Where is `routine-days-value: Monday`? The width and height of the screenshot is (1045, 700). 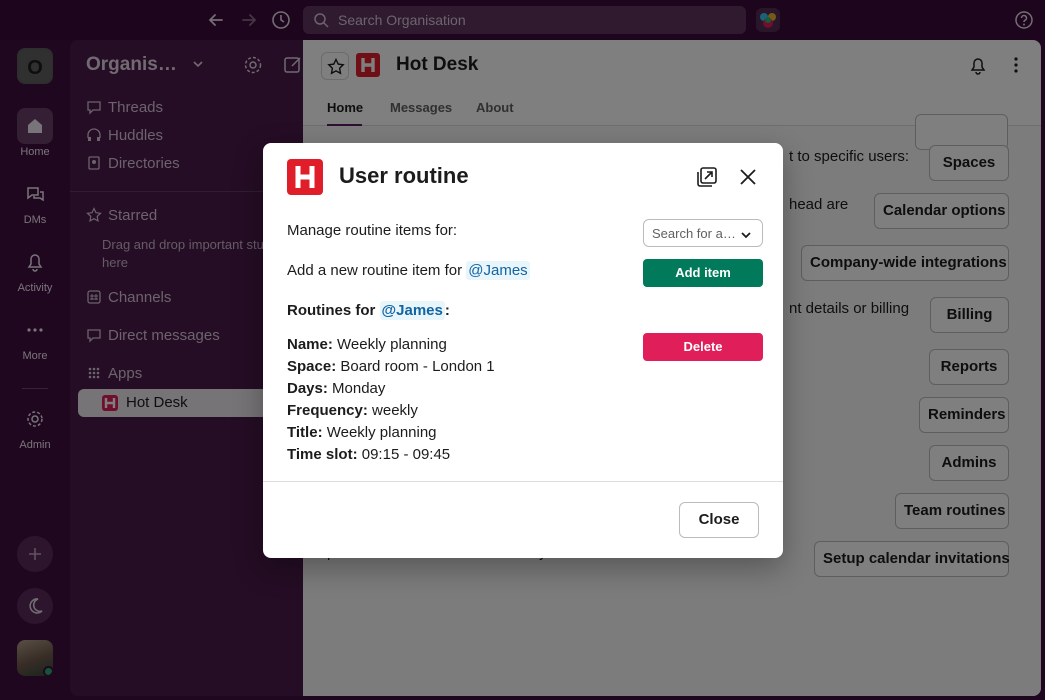
routine-days-value: Monday is located at coordinates (359, 388).